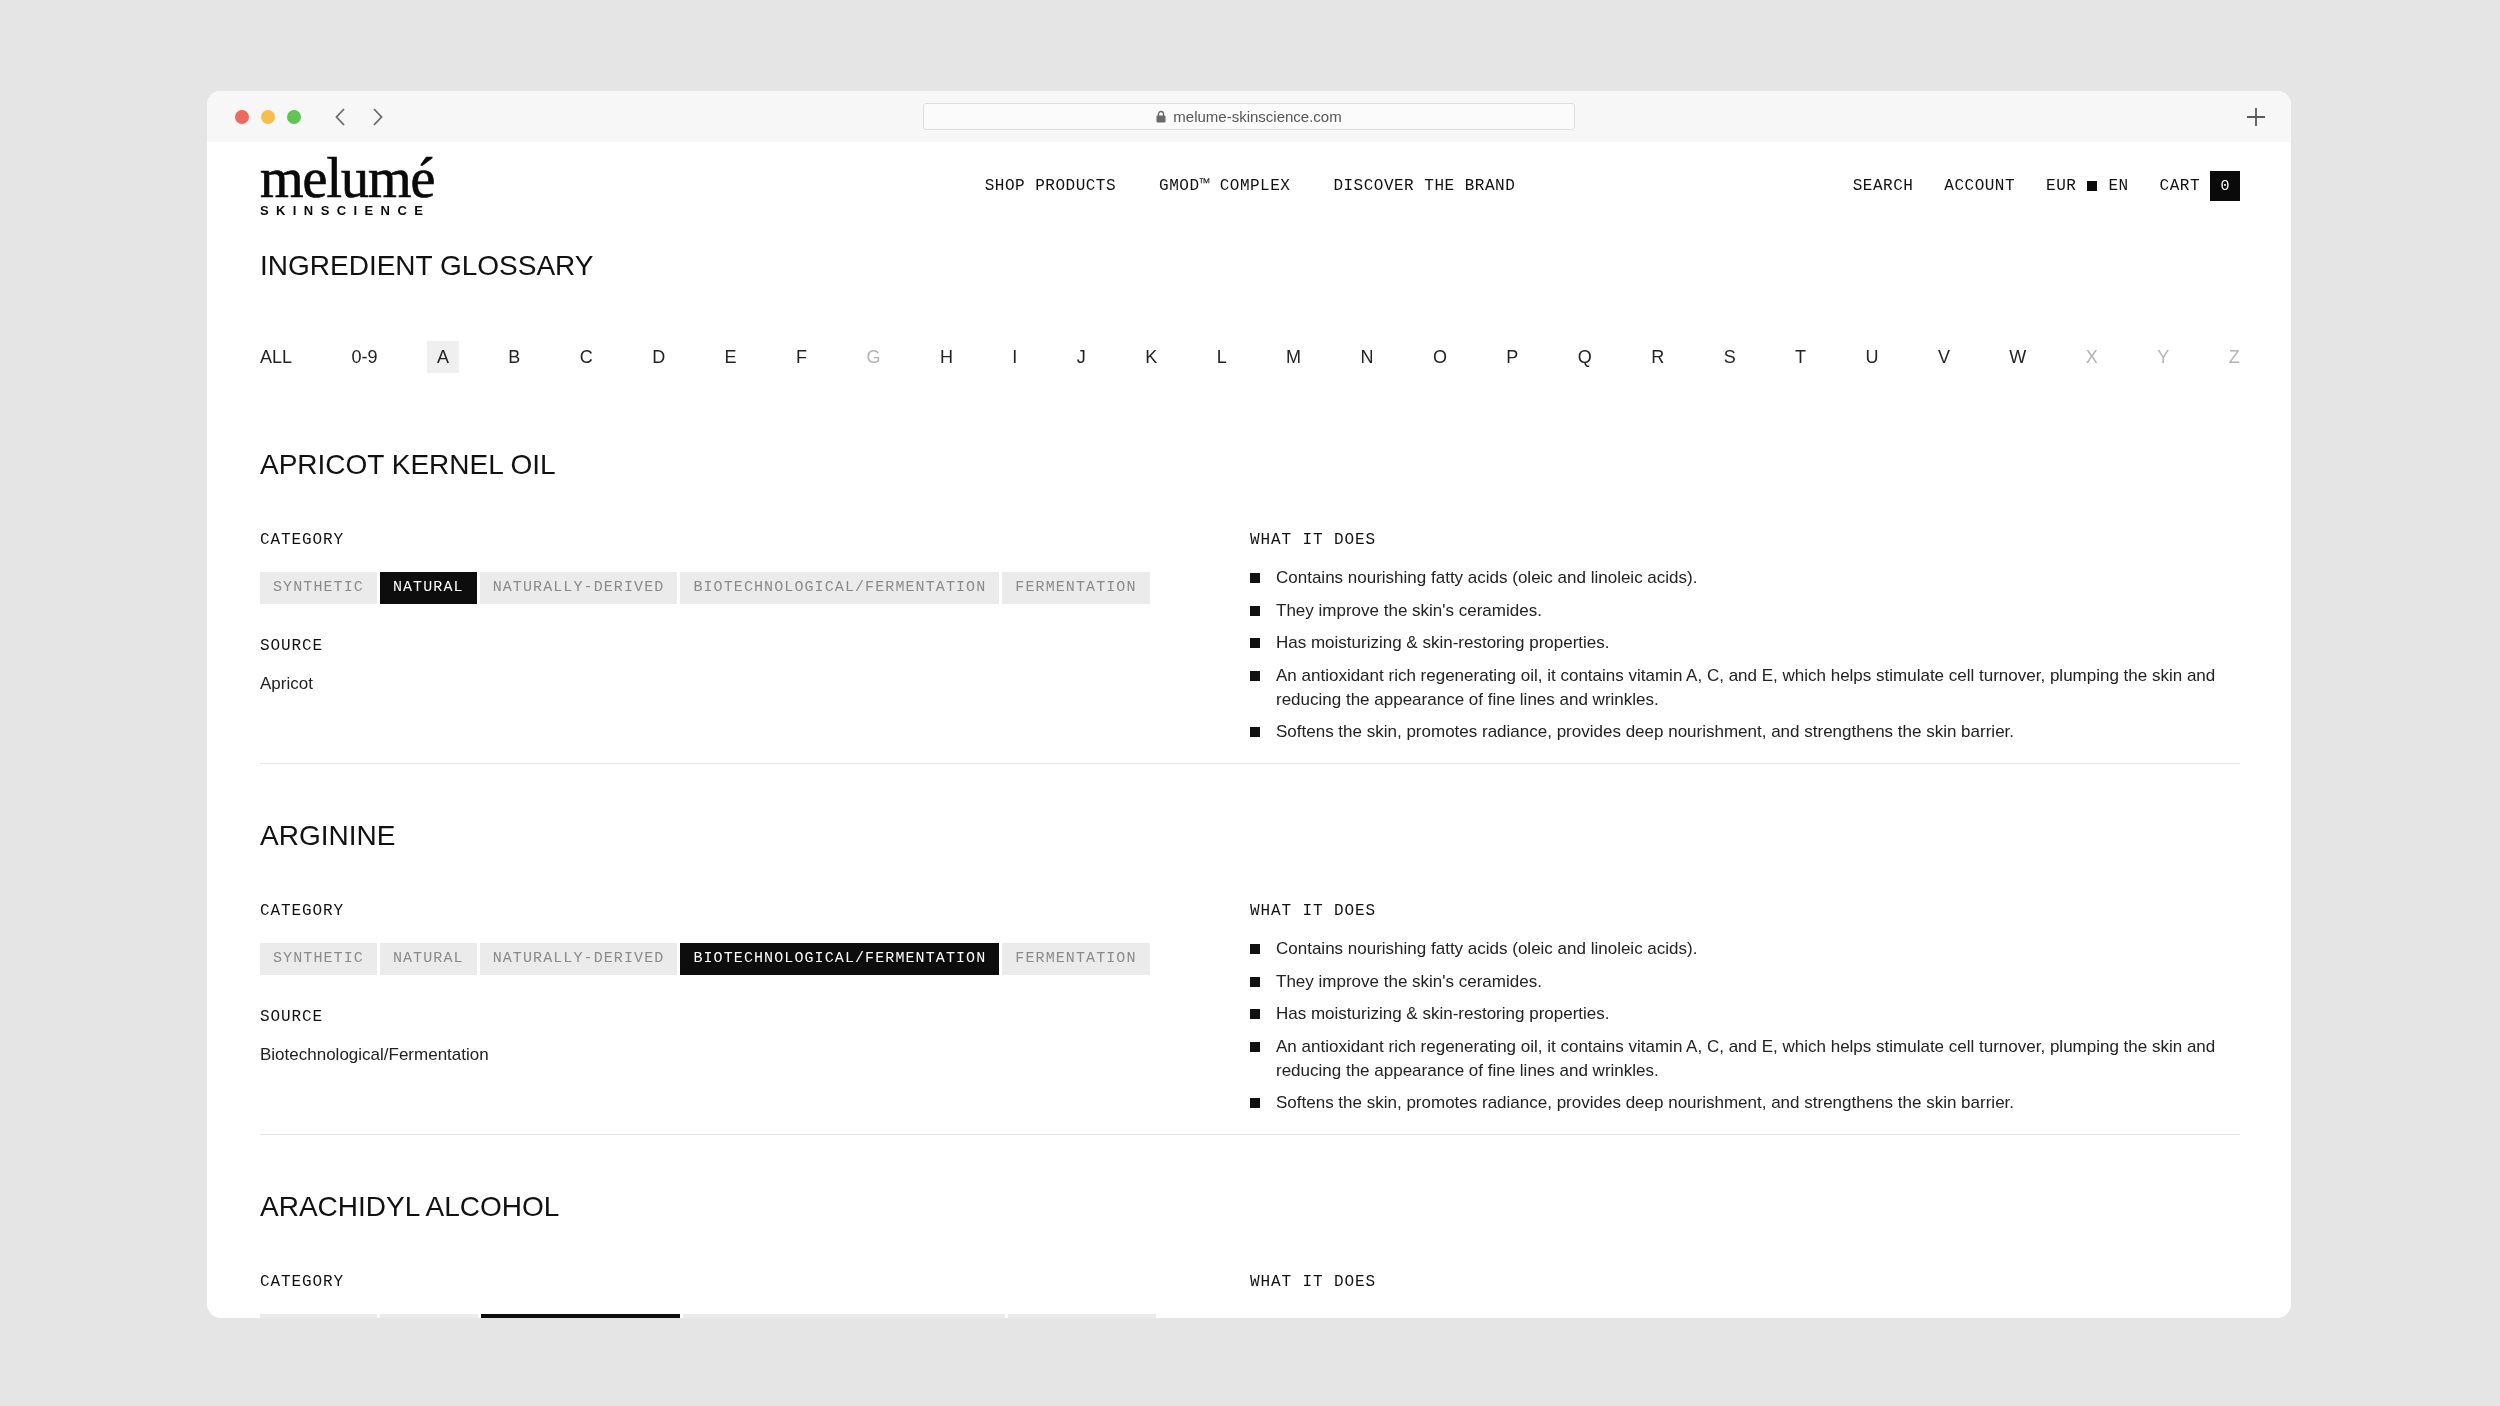  What do you see at coordinates (328, 836) in the screenshot?
I see `ingredient-name: ARGININE` at bounding box center [328, 836].